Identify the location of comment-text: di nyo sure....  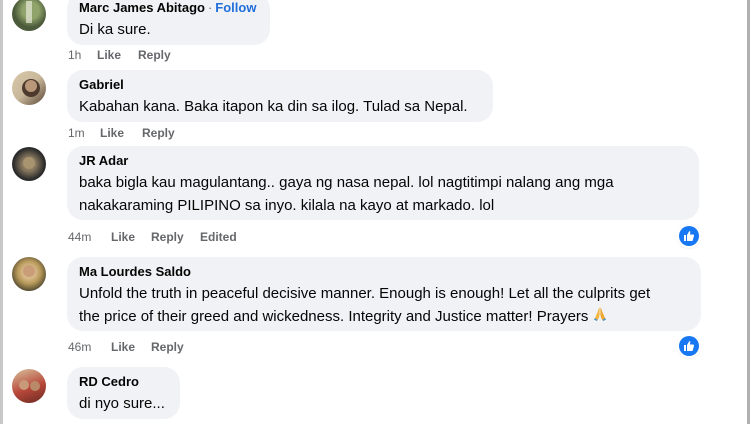
(122, 403).